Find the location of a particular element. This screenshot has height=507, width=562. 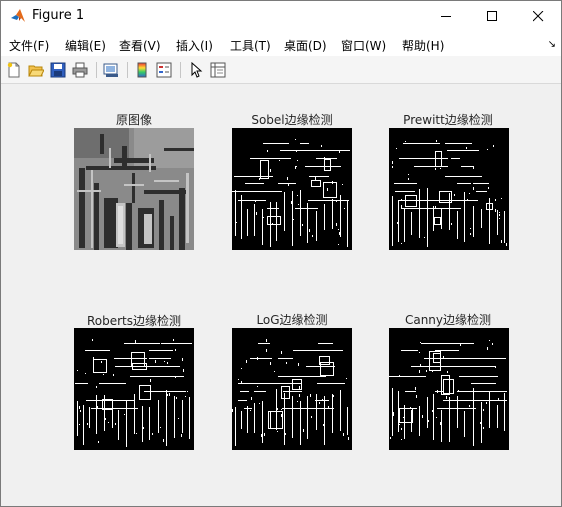

menu-view: 查看(V) is located at coordinates (140, 45).